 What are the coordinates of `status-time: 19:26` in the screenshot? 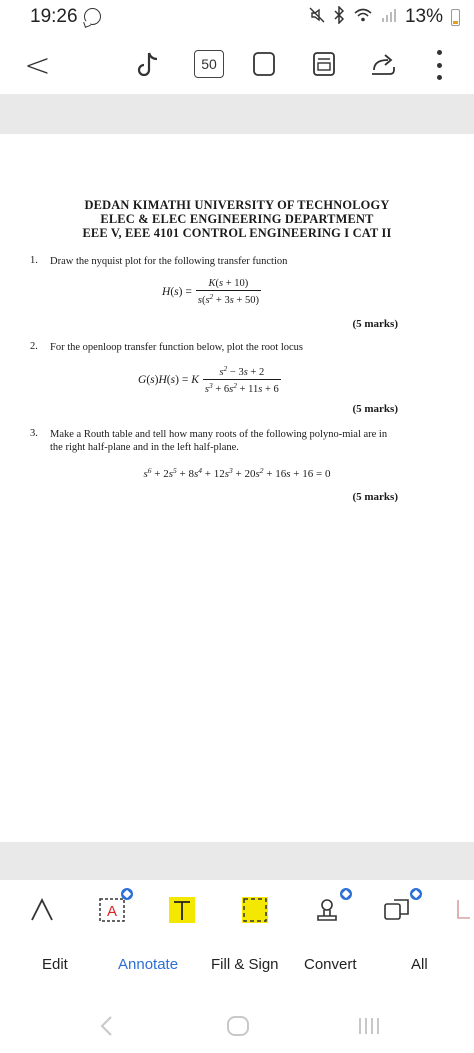 It's located at (54, 16).